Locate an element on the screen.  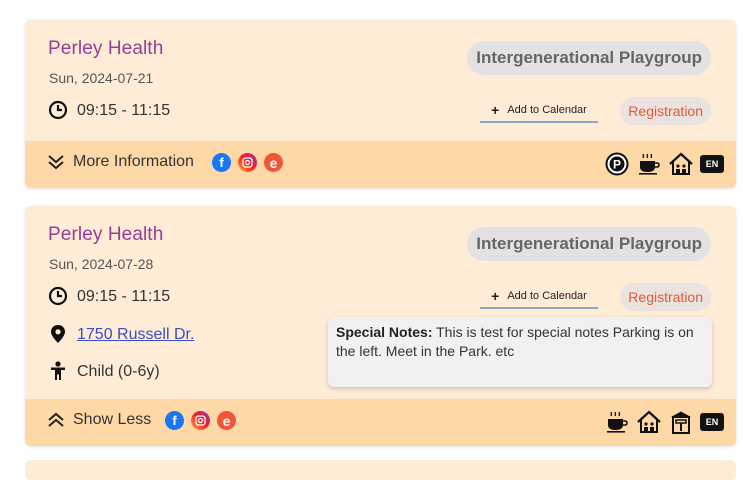
location-pin-icon is located at coordinates (58, 334).